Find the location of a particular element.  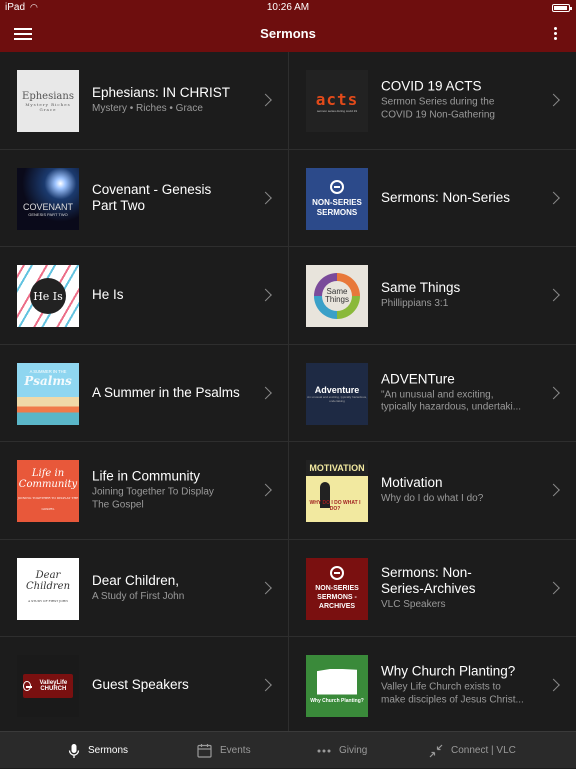

series-title: Why Church Planting? is located at coordinates (448, 671).